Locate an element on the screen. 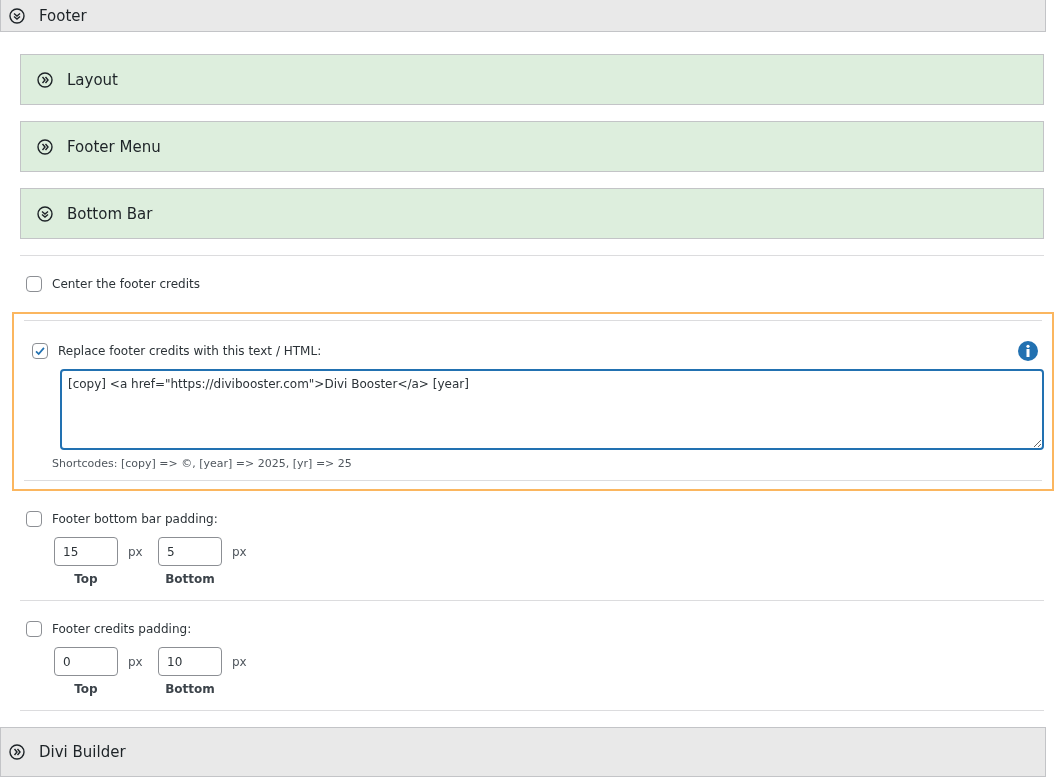  option-label: Footer bottom bar padding: is located at coordinates (135, 519).